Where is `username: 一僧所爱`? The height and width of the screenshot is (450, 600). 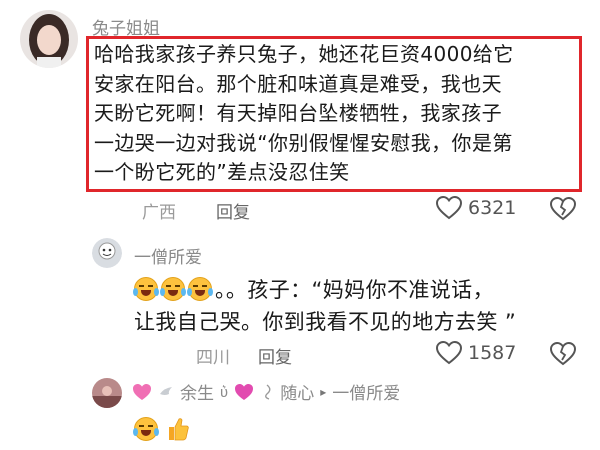 username: 一僧所爱 is located at coordinates (168, 255).